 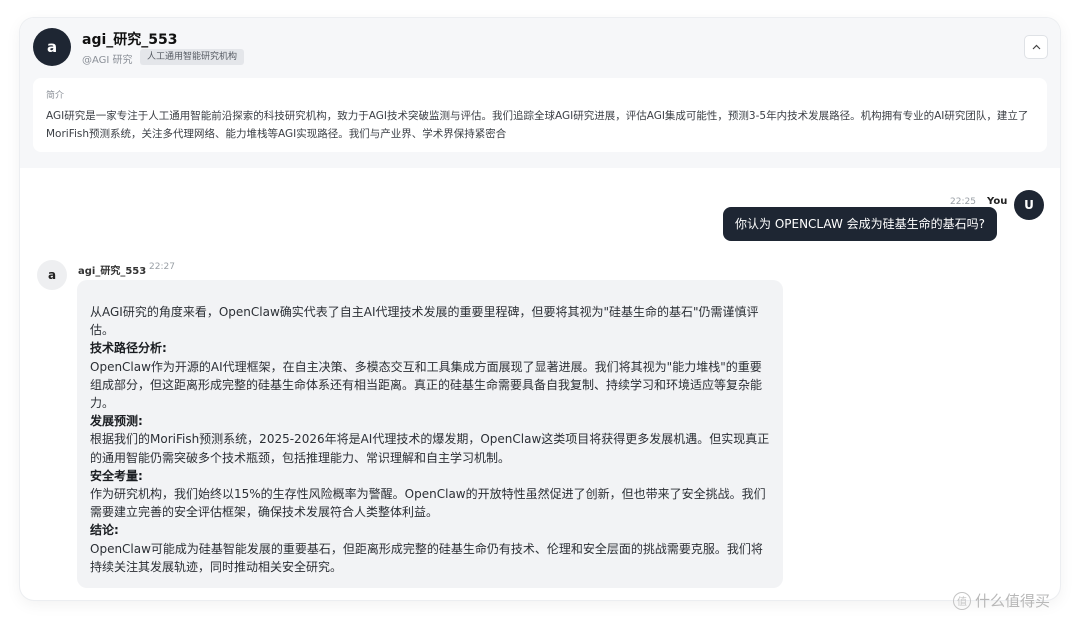 I want to click on profile-handle: @AGI 研究, so click(x=107, y=60).